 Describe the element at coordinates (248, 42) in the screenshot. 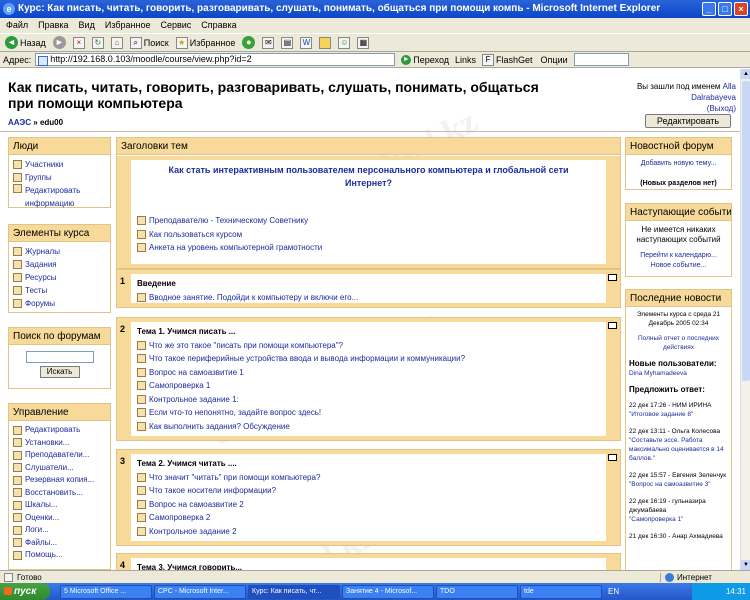

I see `media-button: ●` at that location.